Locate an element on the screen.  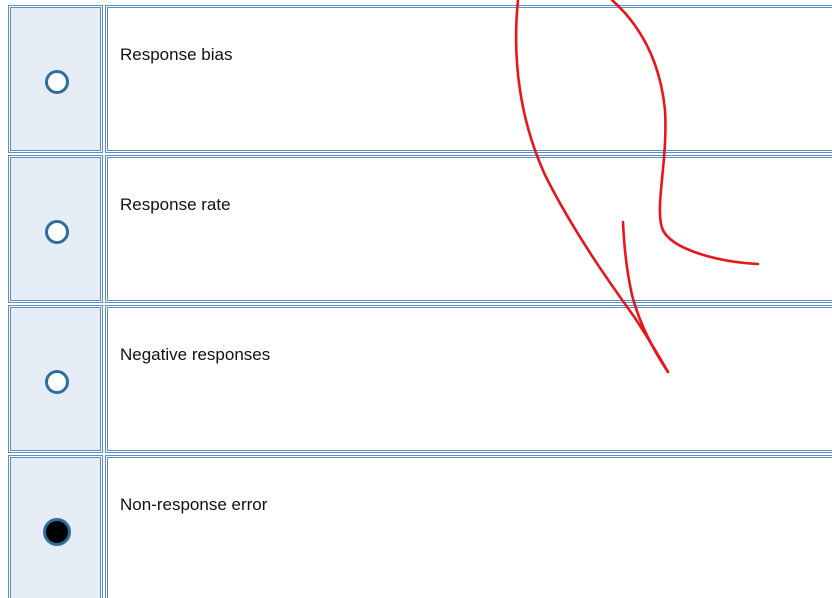
radio-button-negative-responses is located at coordinates (57, 382).